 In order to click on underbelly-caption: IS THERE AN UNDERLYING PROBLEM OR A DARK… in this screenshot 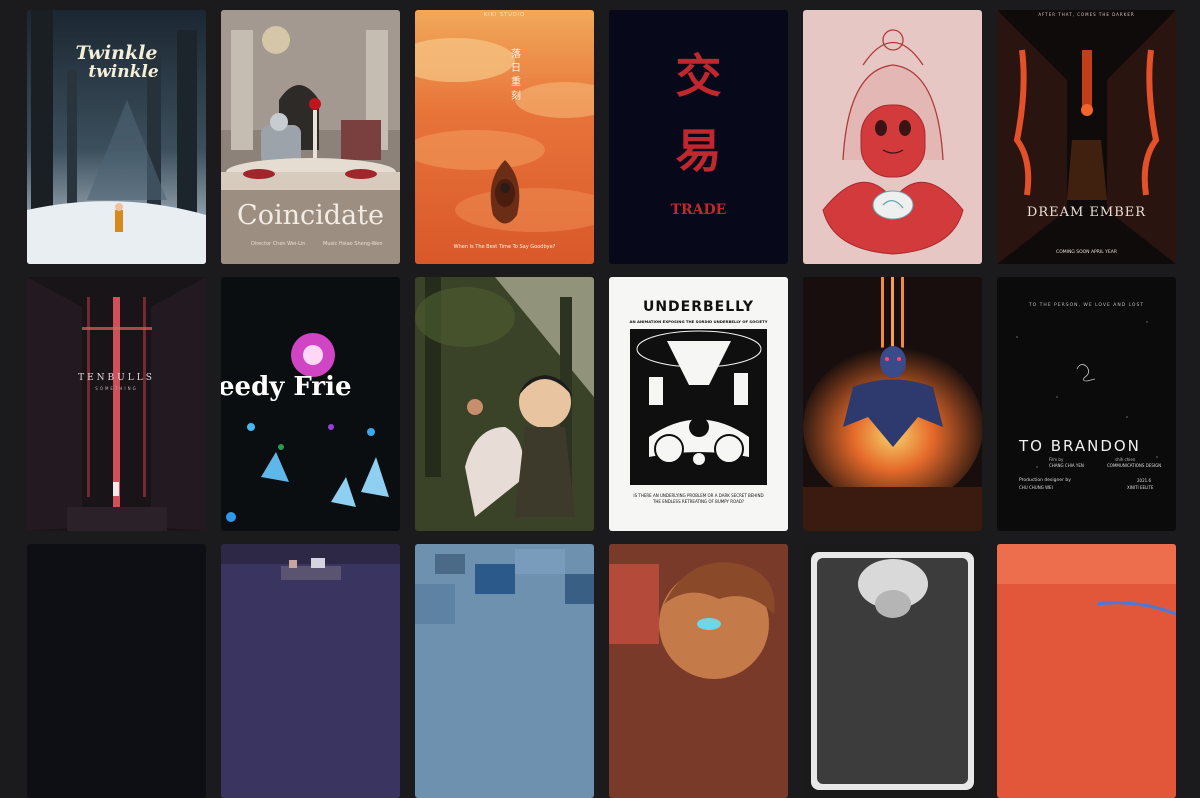, I will do `click(698, 498)`.